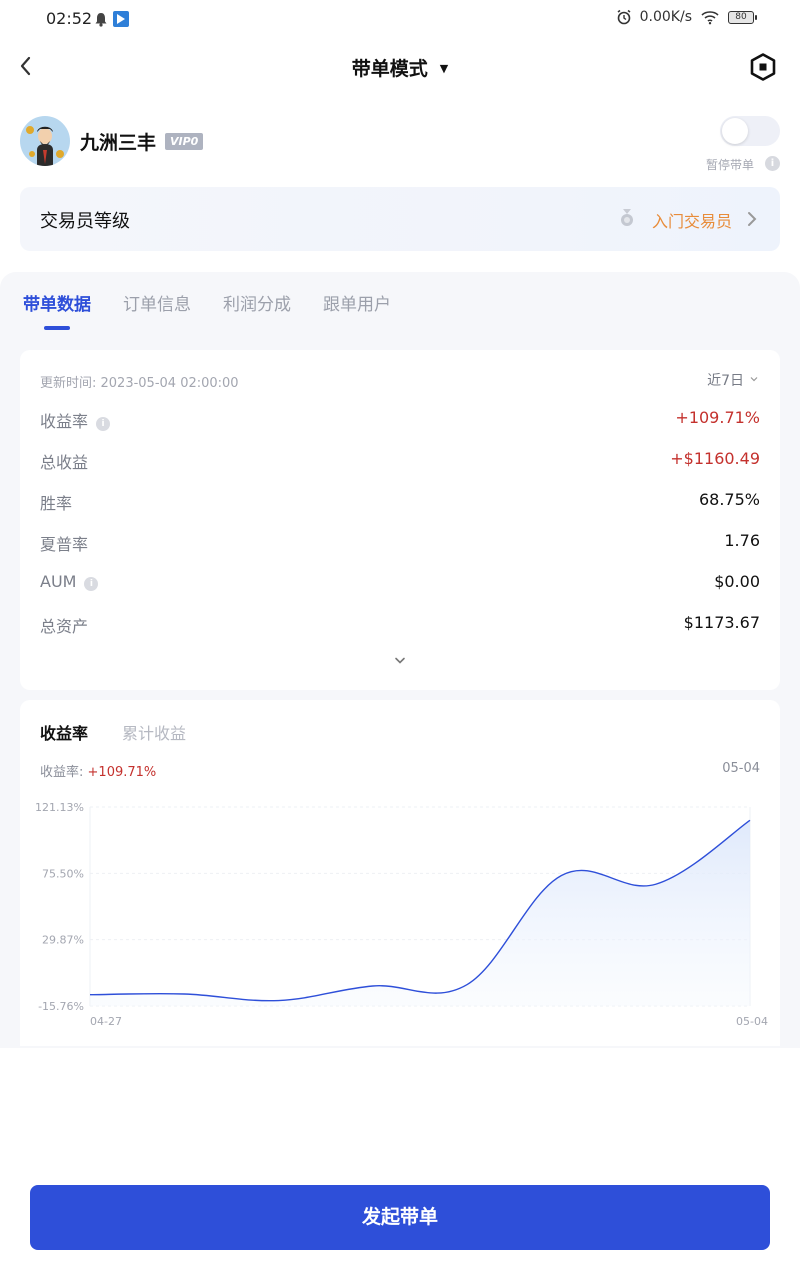 This screenshot has height=1280, width=800. I want to click on nav-bar: 带单模式 ▼, so click(400, 66).